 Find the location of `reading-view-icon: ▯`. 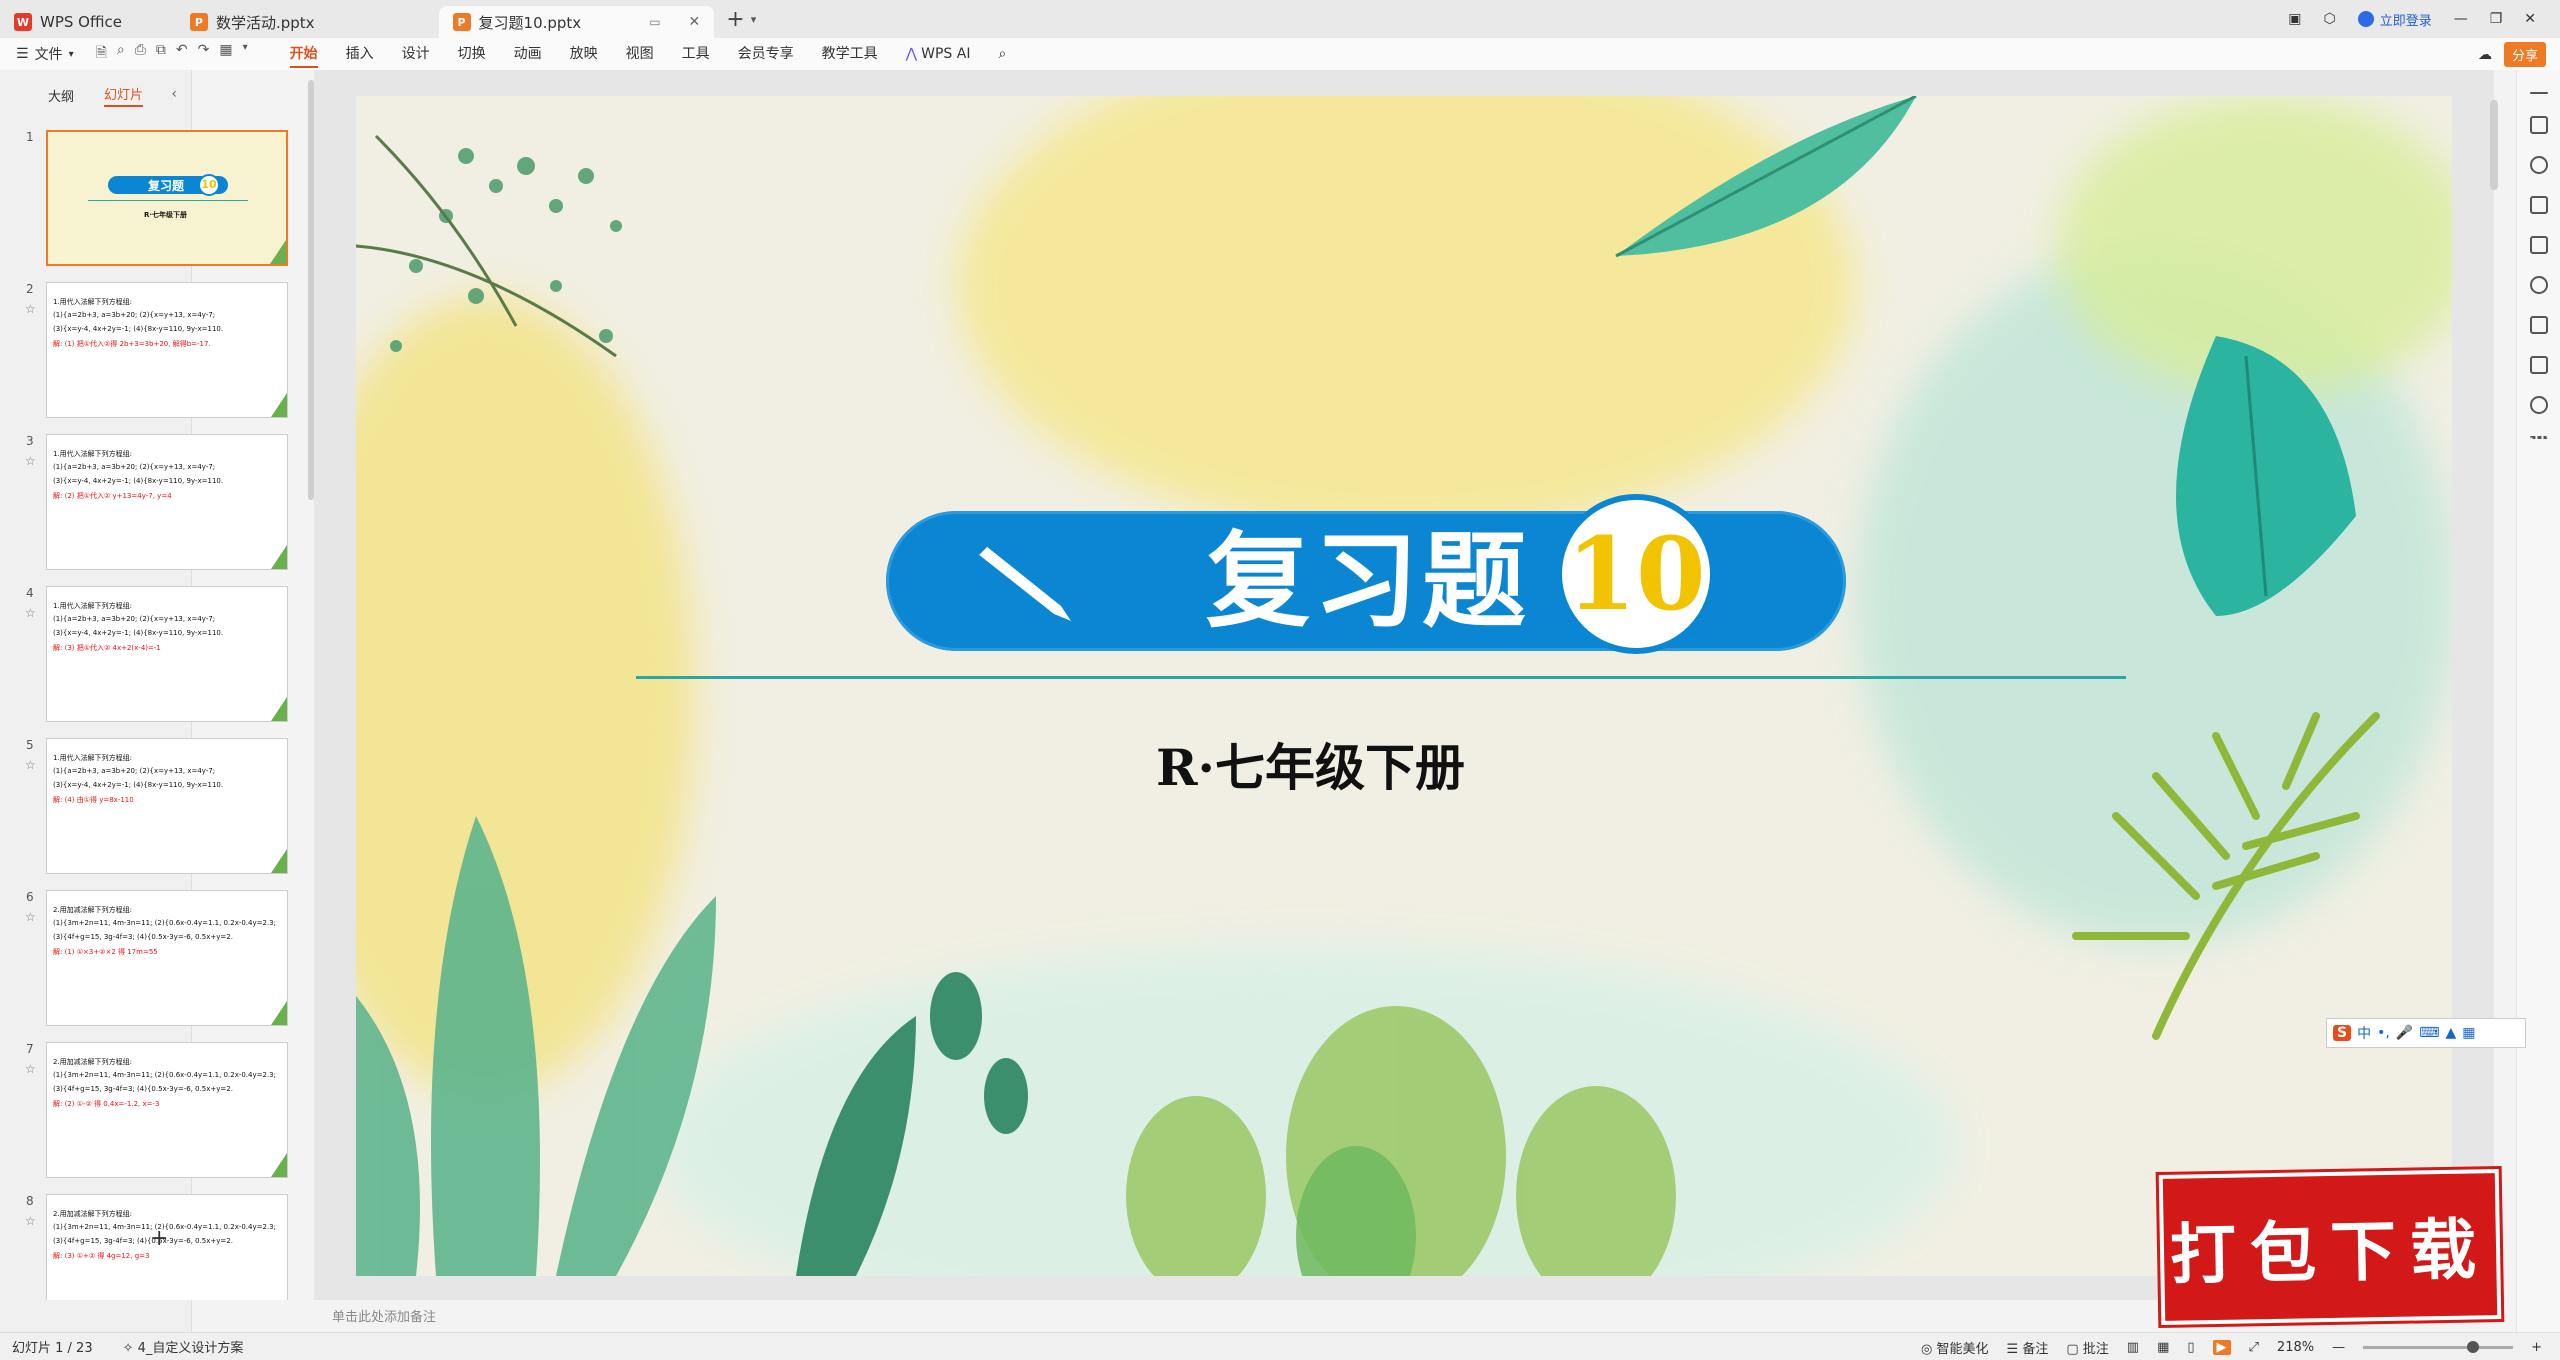

reading-view-icon: ▯ is located at coordinates (2190, 1347).